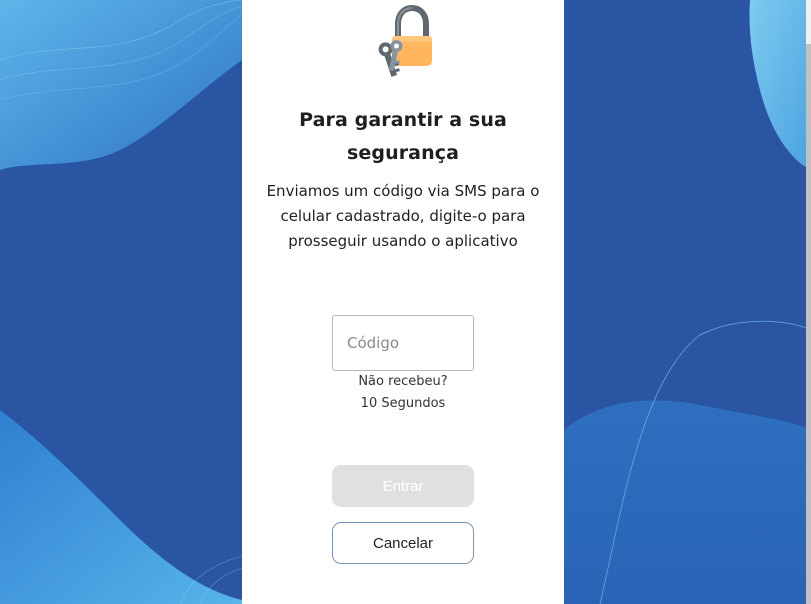 The width and height of the screenshot is (811, 604). What do you see at coordinates (403, 486) in the screenshot?
I see `enter-button: Entrar` at bounding box center [403, 486].